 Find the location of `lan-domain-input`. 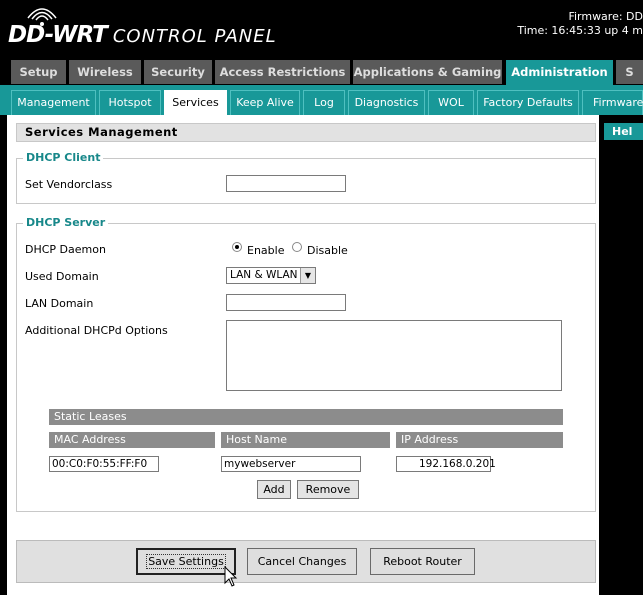

lan-domain-input is located at coordinates (286, 302).